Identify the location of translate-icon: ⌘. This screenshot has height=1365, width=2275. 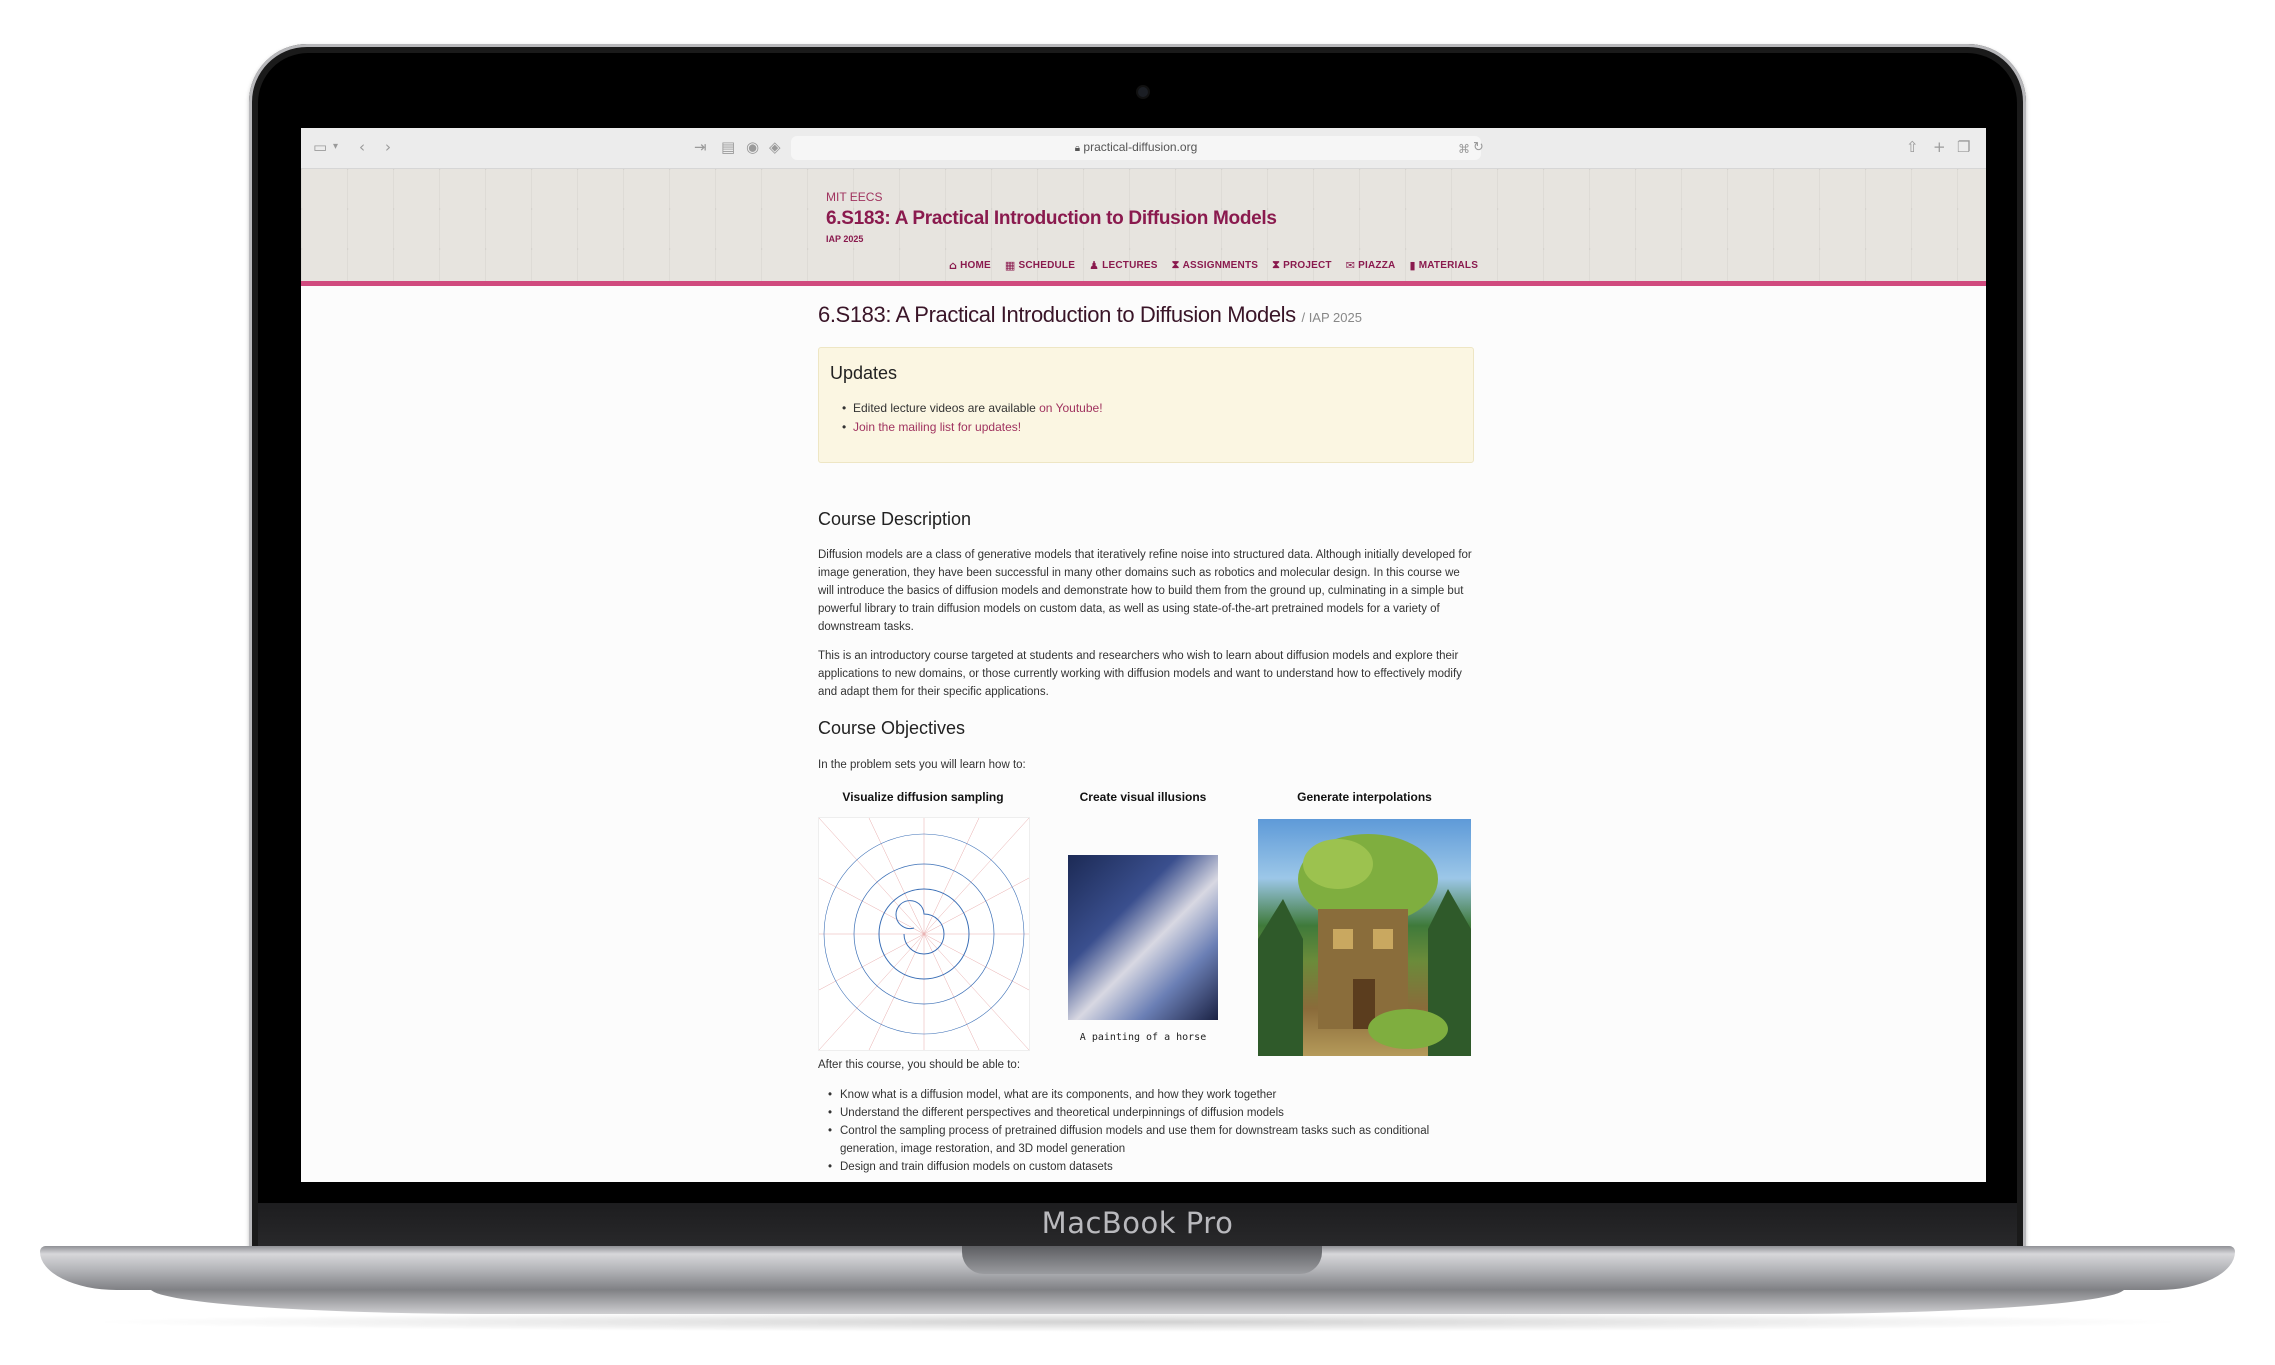
(1464, 149).